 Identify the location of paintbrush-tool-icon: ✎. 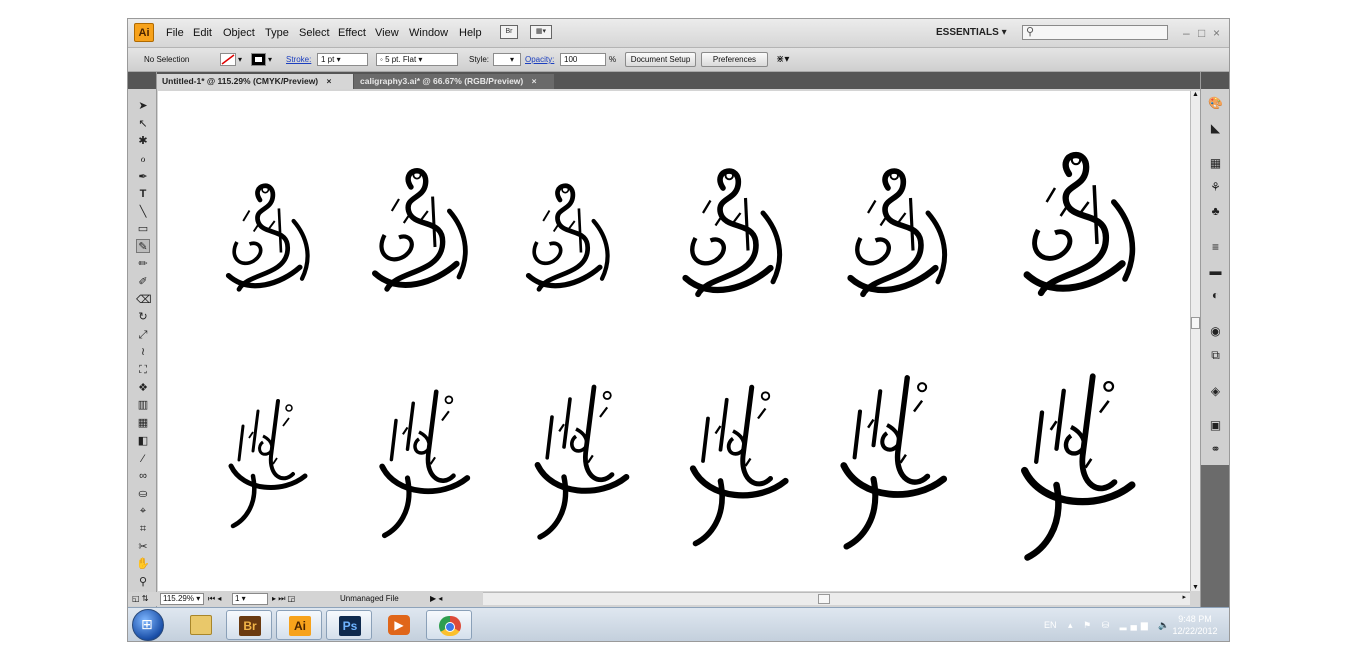
(143, 246).